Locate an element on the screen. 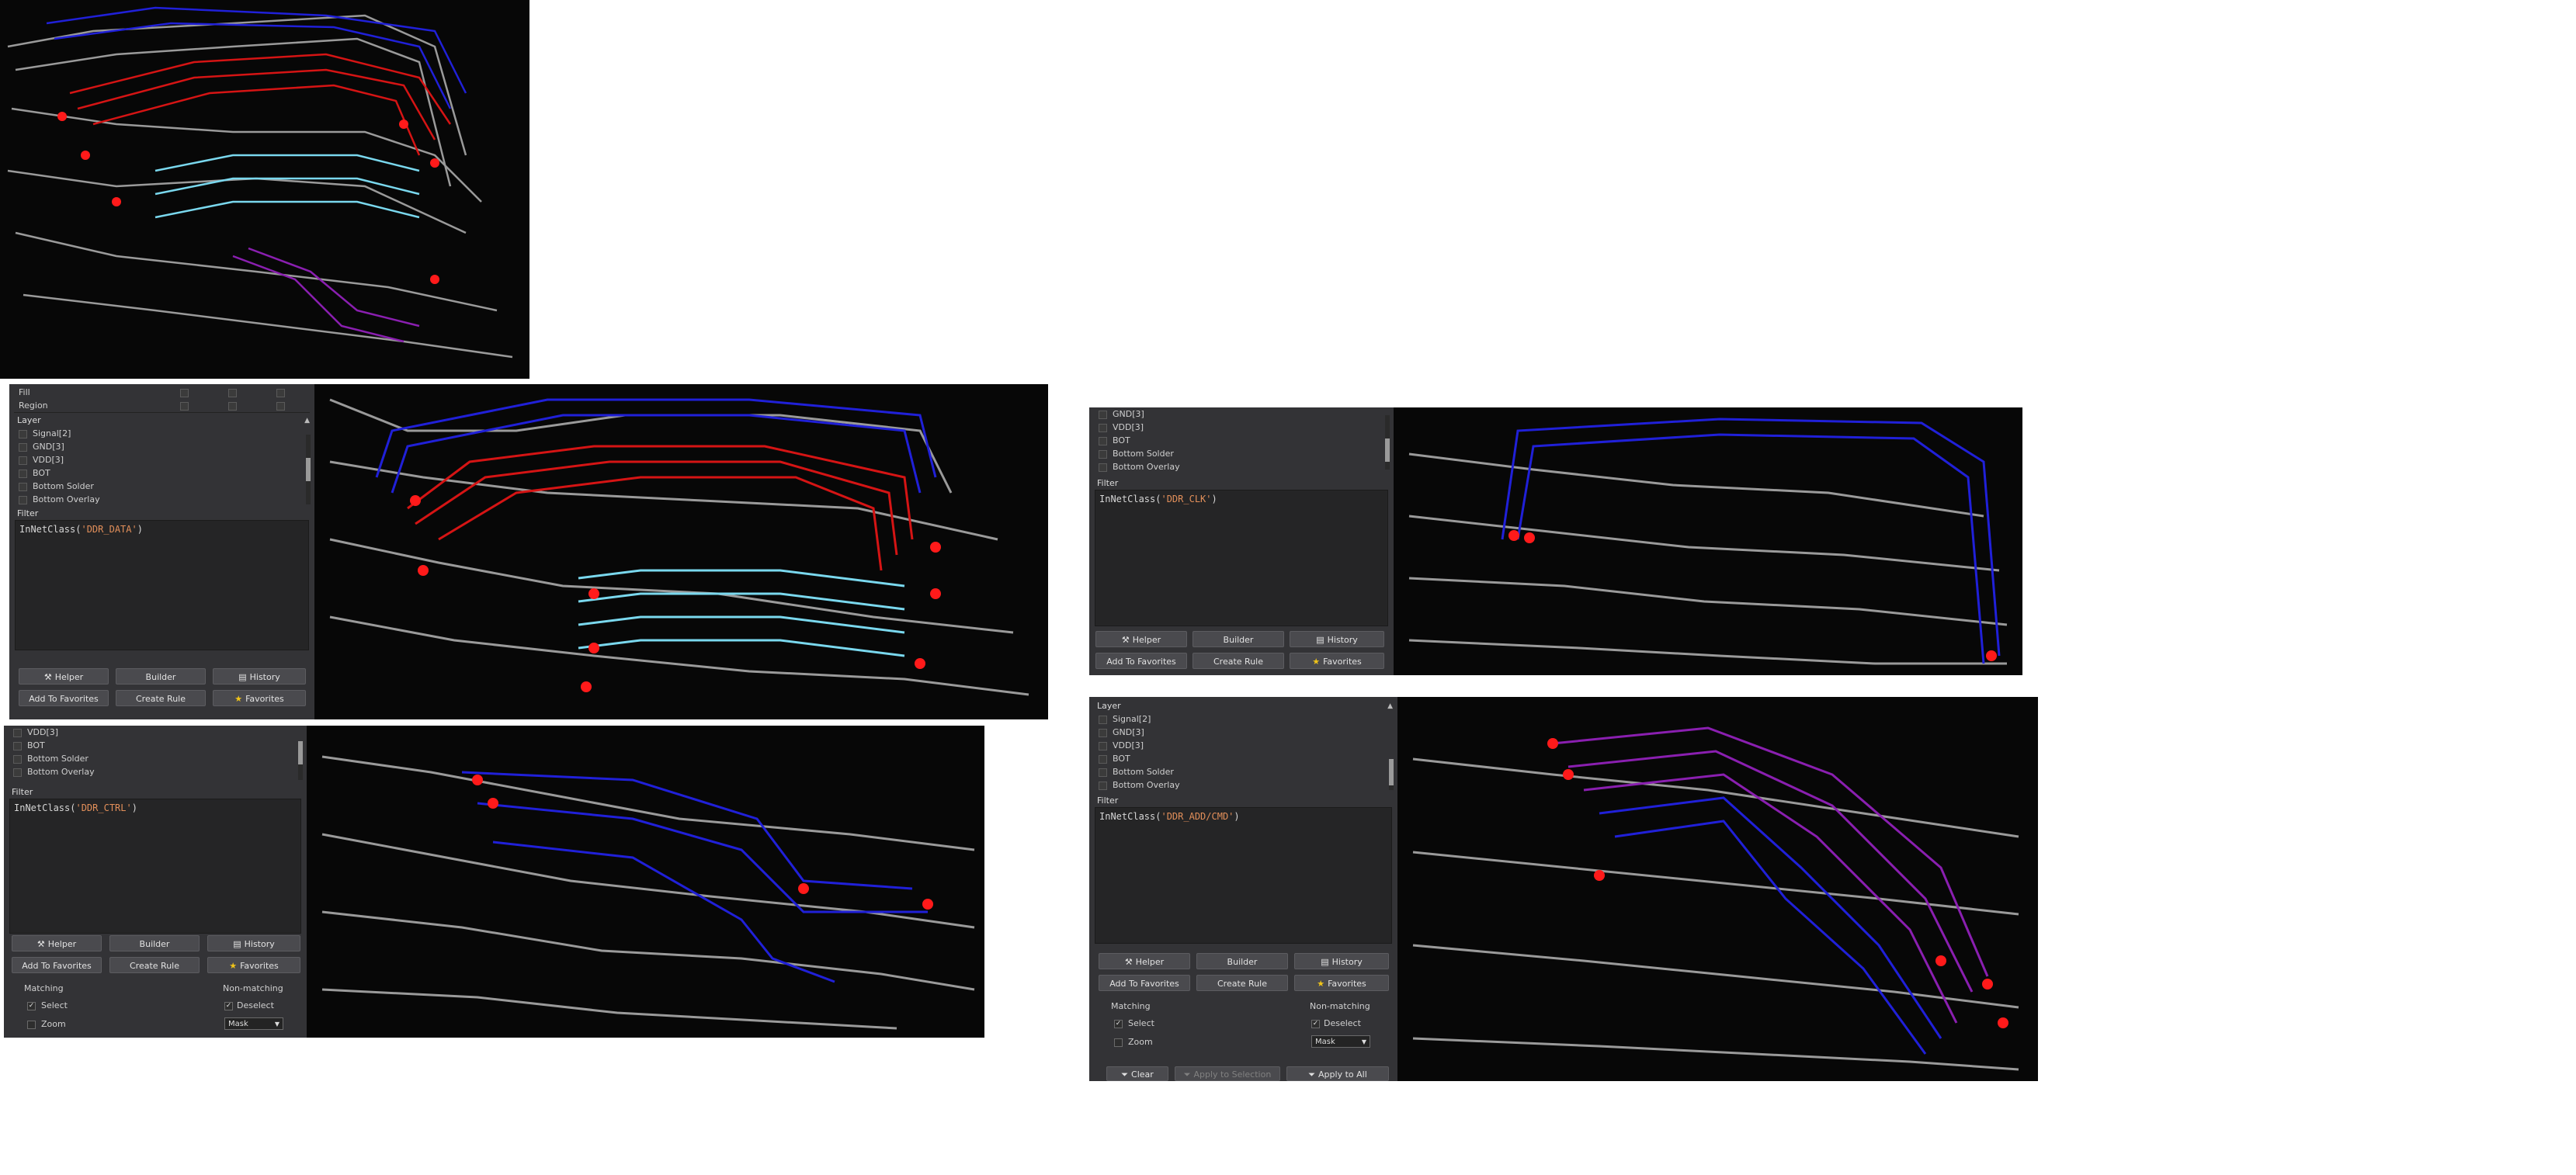  clear-button: ⏷ Clear is located at coordinates (1137, 1073).